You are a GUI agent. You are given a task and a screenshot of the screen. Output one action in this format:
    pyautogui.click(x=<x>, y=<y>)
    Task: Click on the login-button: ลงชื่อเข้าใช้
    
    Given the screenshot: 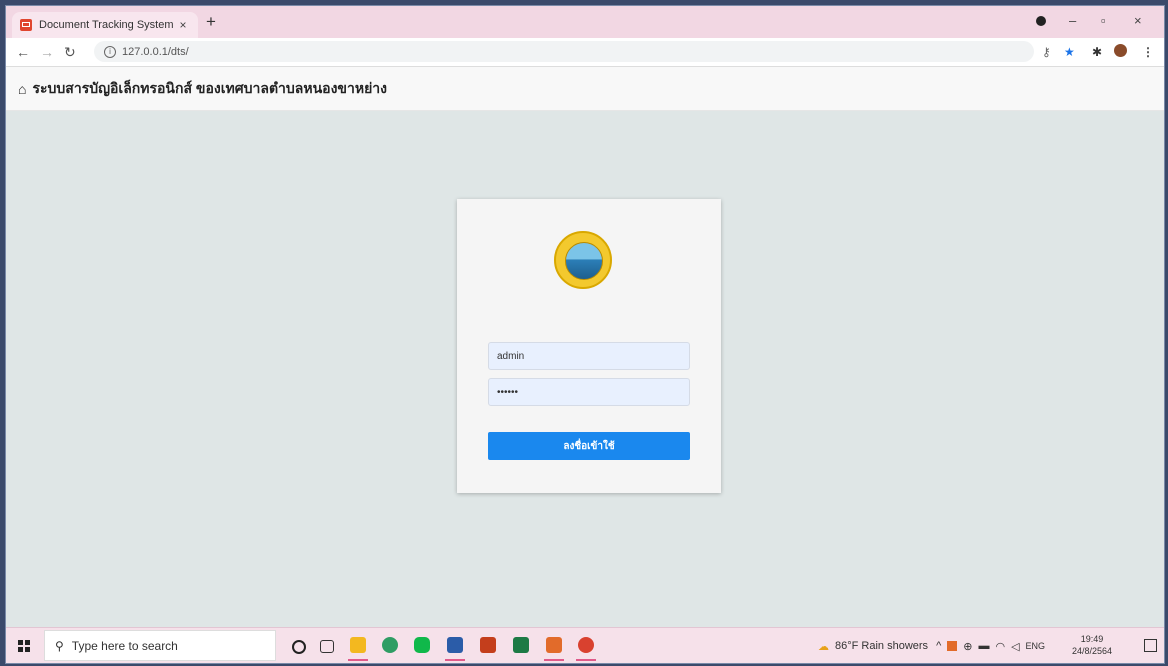 What is the action you would take?
    pyautogui.click(x=589, y=446)
    